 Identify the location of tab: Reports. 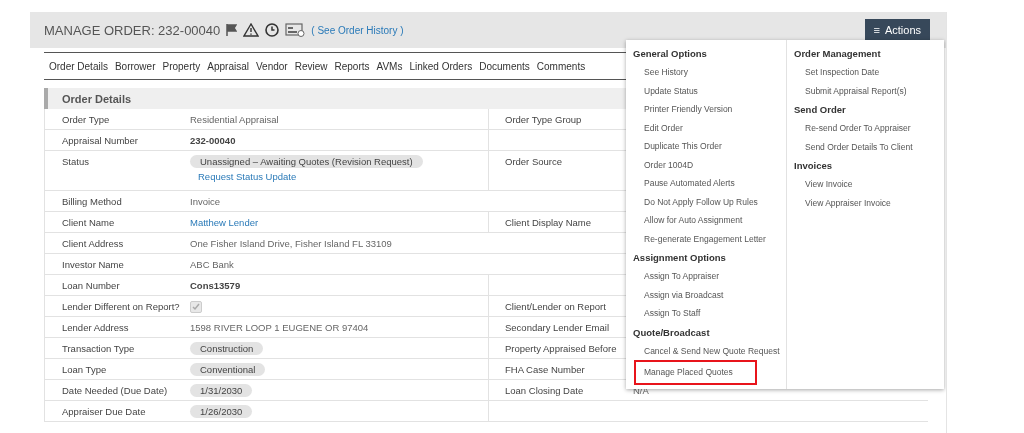
(352, 66).